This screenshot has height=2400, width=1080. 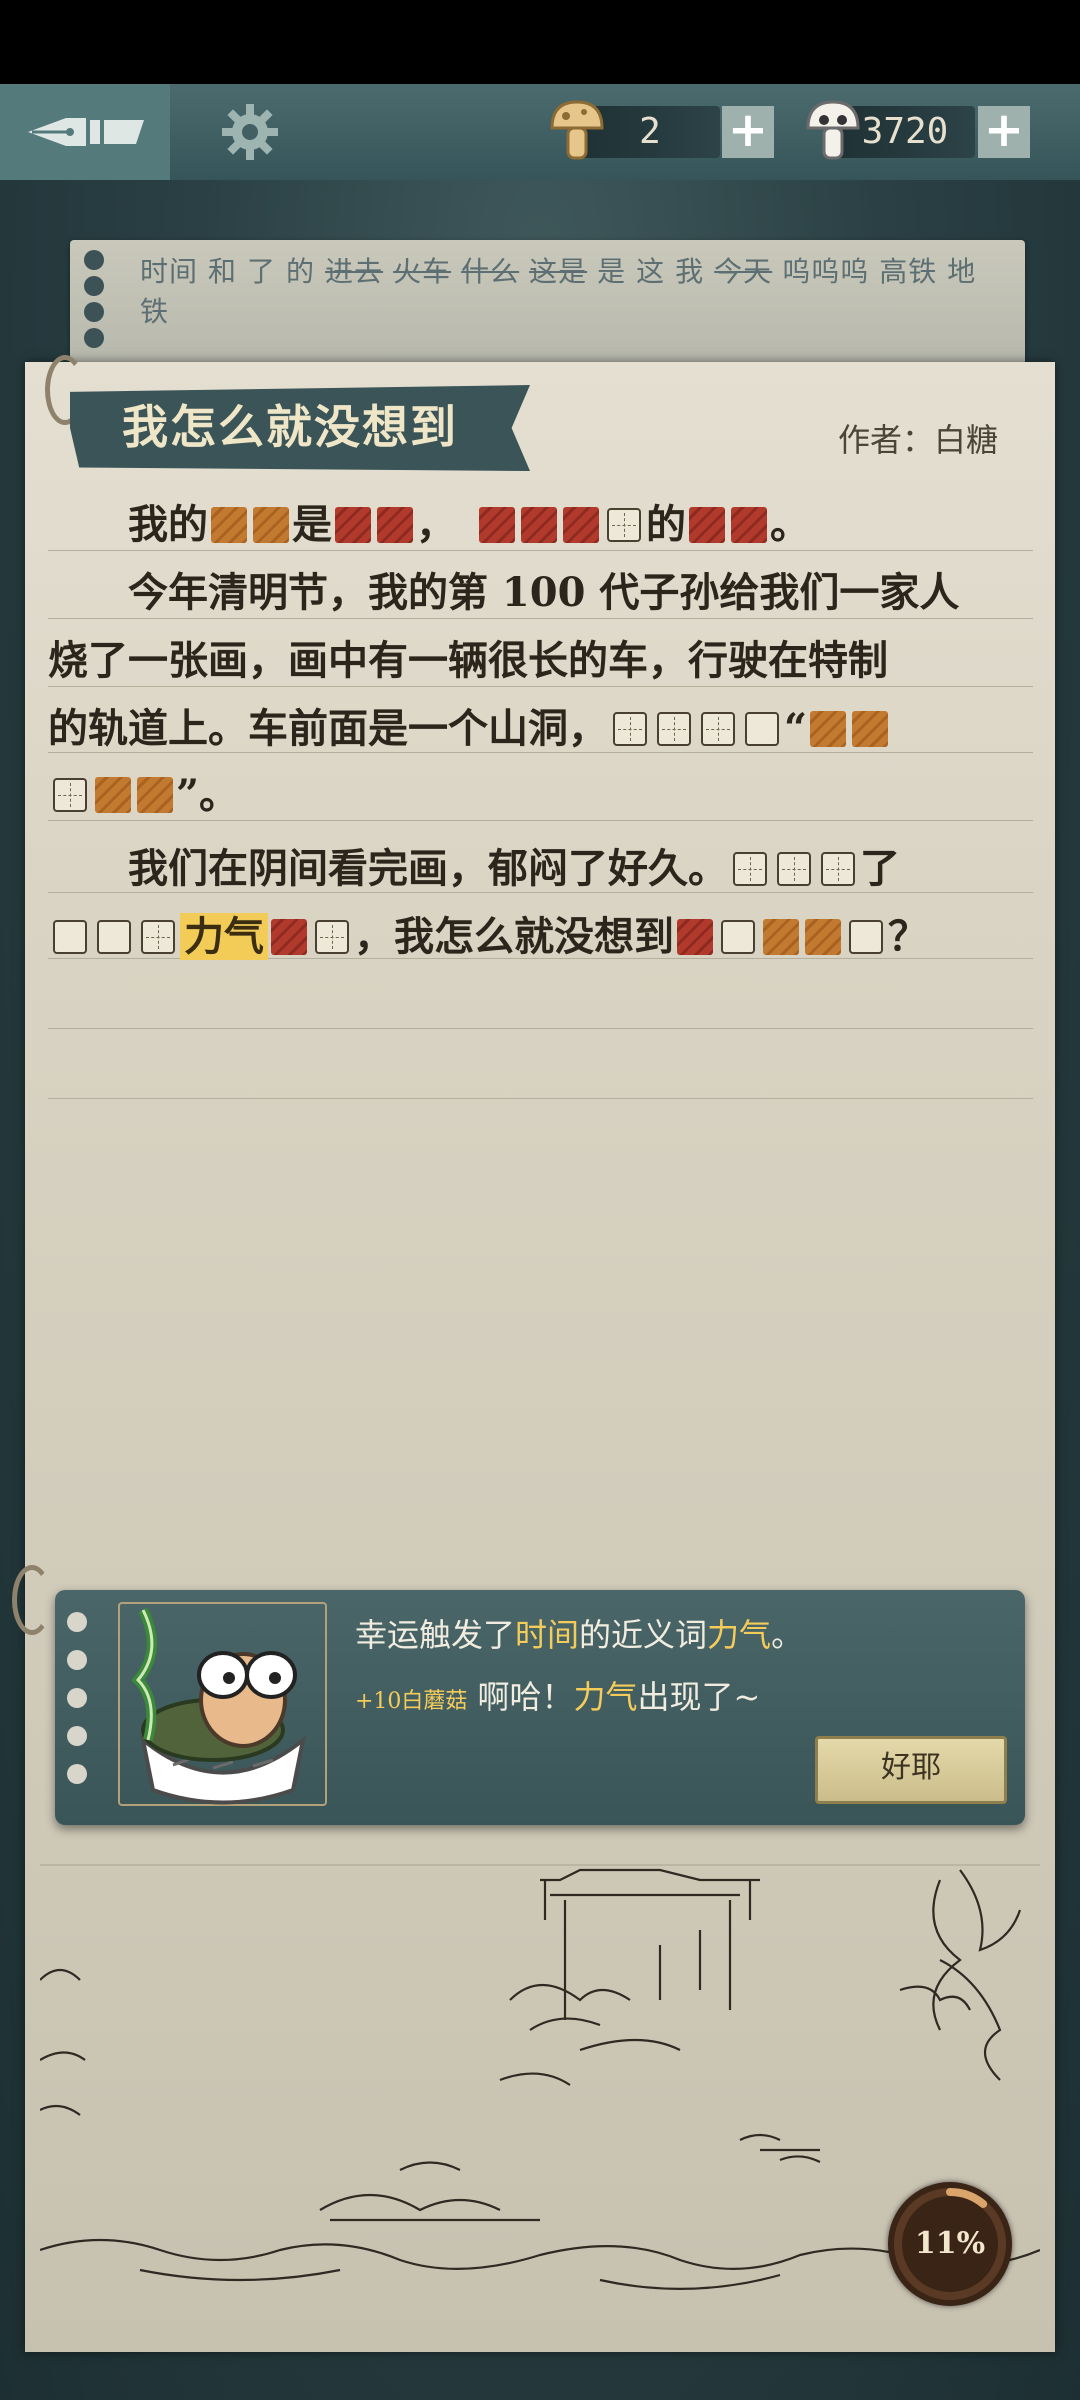 I want to click on story-text-segment: 的轨道上。车前面是一个山洞，, so click(x=328, y=728).